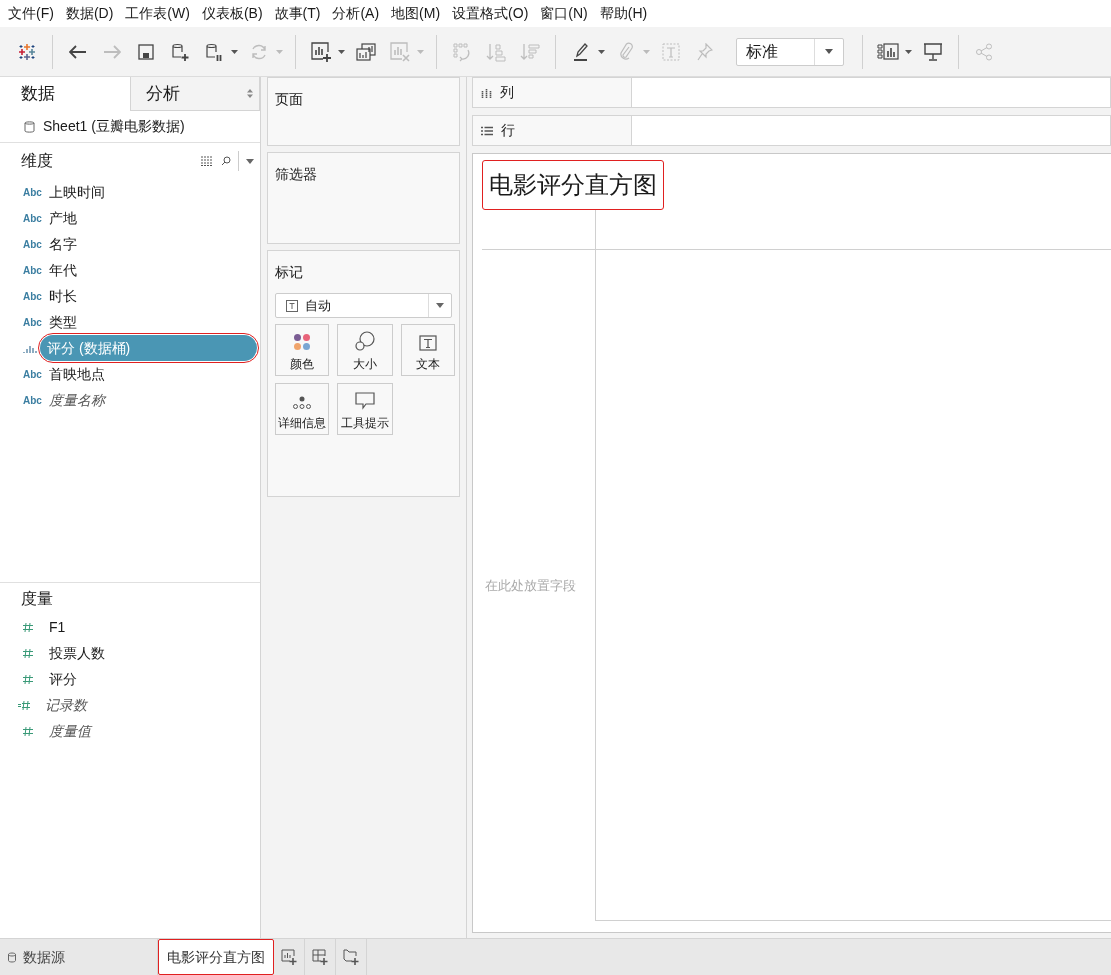  I want to click on section-title: 度量, so click(37, 599).